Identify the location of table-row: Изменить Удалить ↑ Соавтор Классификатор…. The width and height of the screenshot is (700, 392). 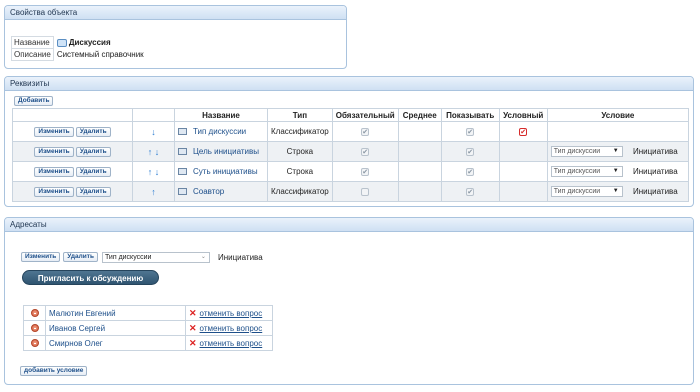
(351, 191).